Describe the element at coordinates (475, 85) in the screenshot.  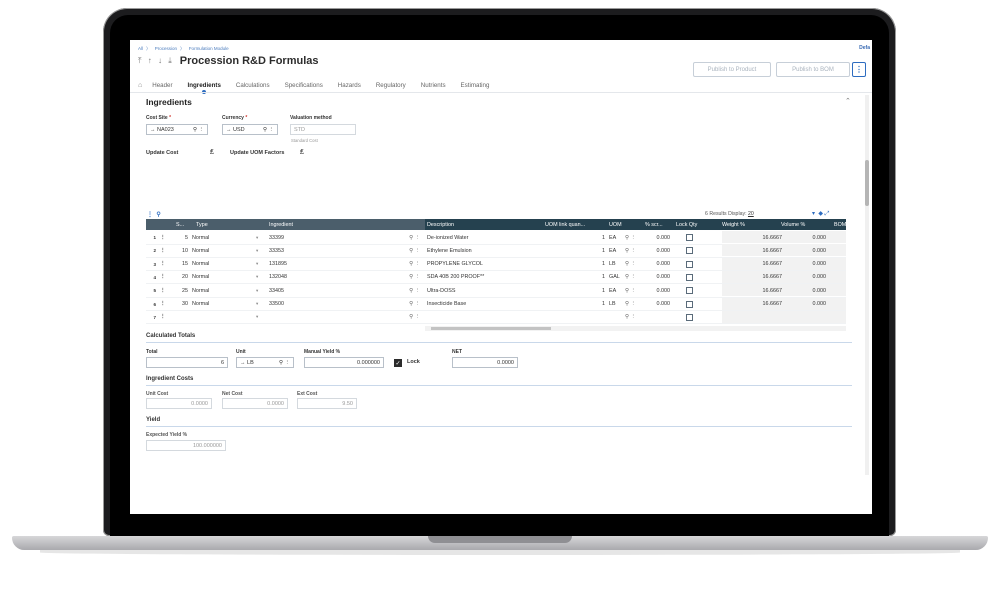
I see `tab-estimating: Estimating` at that location.